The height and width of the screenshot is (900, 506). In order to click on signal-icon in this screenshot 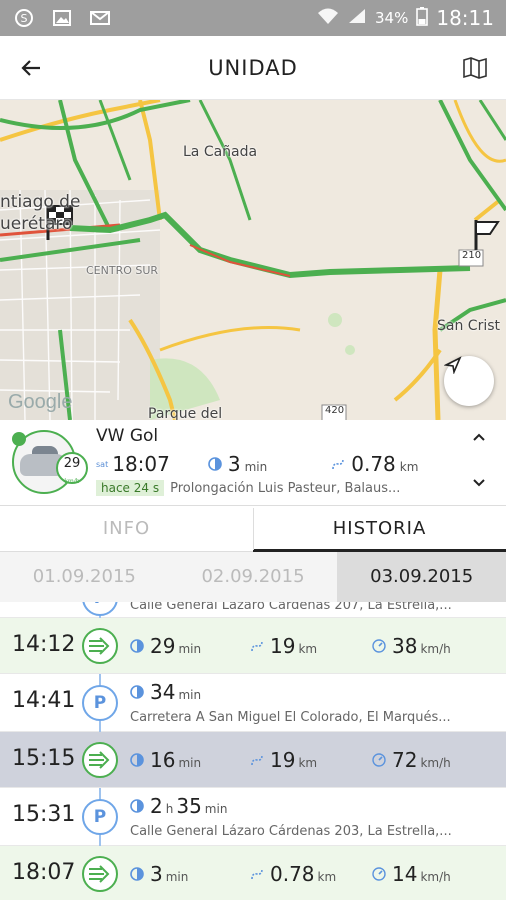, I will do `click(357, 18)`.